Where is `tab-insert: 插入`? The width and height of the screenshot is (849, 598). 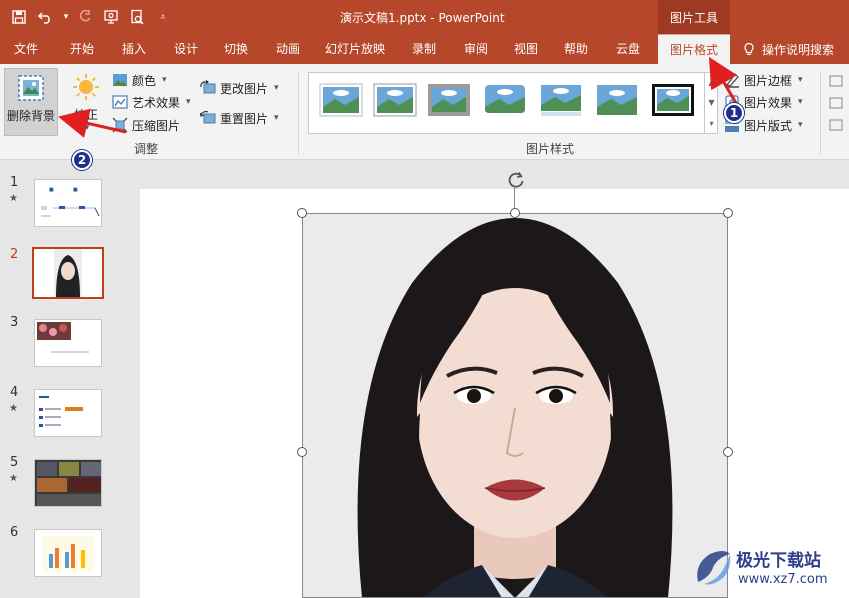 tab-insert: 插入 is located at coordinates (134, 49).